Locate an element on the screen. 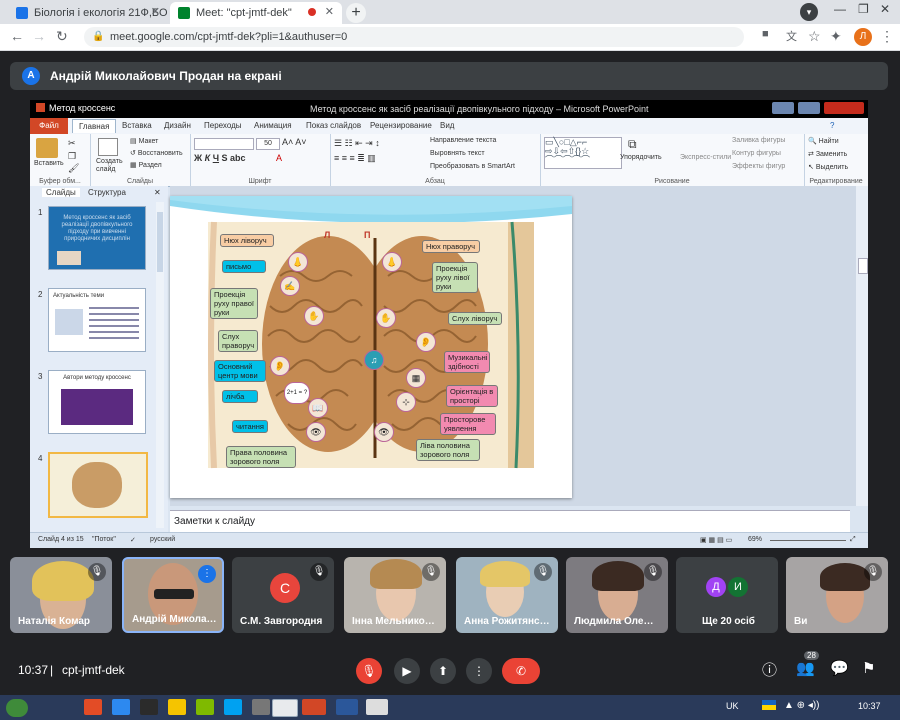 Image resolution: width=900 pixels, height=720 pixels. help-icon: ? is located at coordinates (832, 125).